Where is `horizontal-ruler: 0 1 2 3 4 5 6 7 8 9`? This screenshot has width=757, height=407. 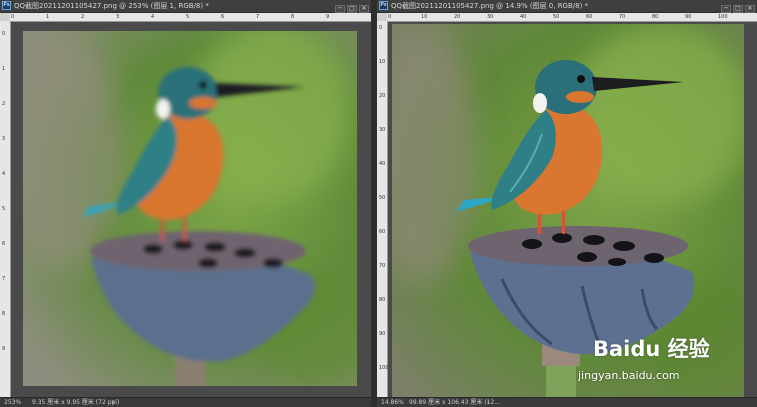 horizontal-ruler: 0 1 2 3 4 5 6 7 8 9 is located at coordinates (190, 17).